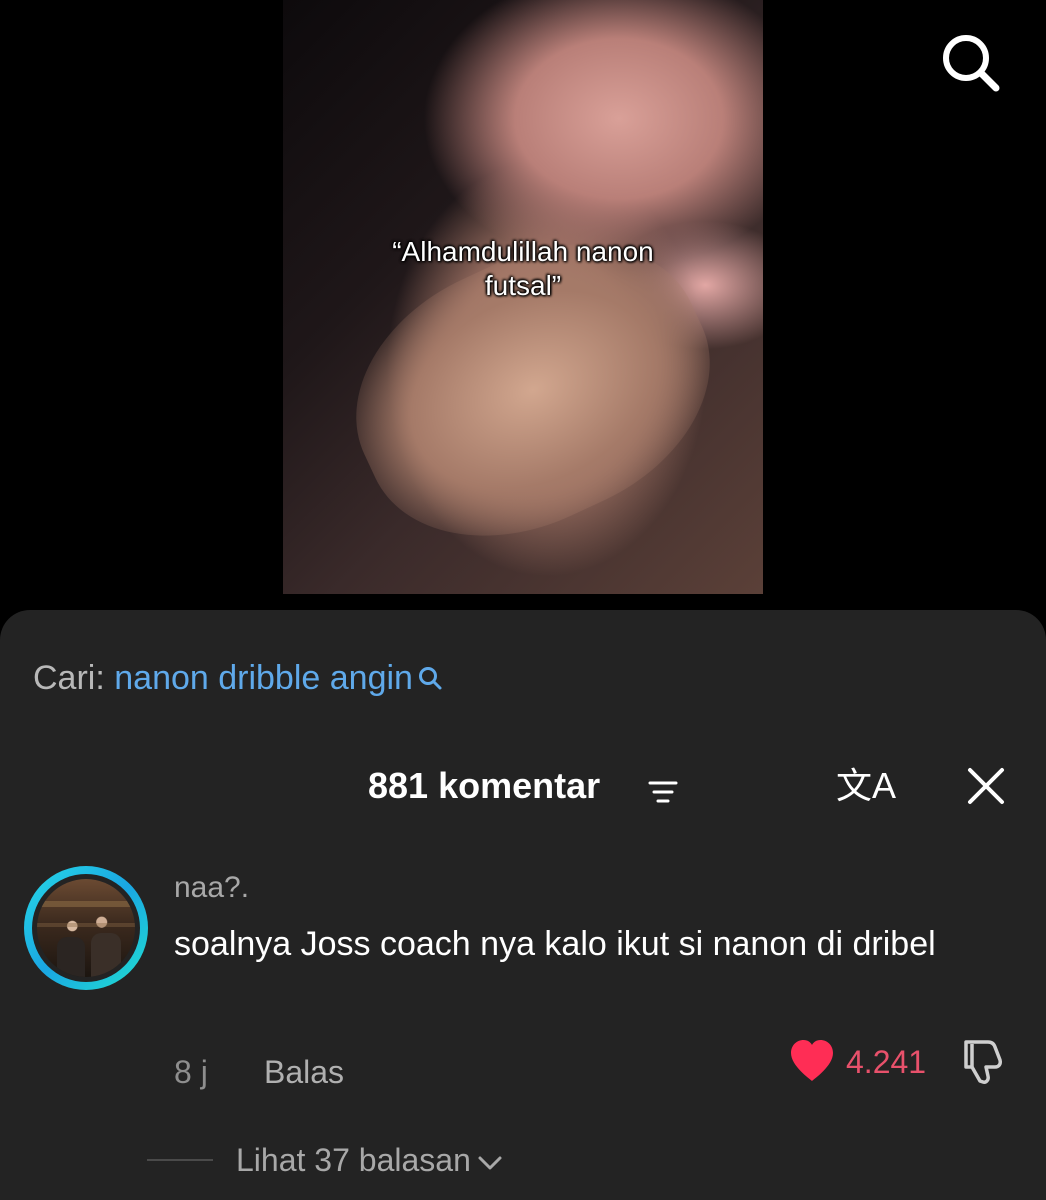 Image resolution: width=1046 pixels, height=1200 pixels. Describe the element at coordinates (484, 785) in the screenshot. I see `comment-count: 881 komentar` at that location.